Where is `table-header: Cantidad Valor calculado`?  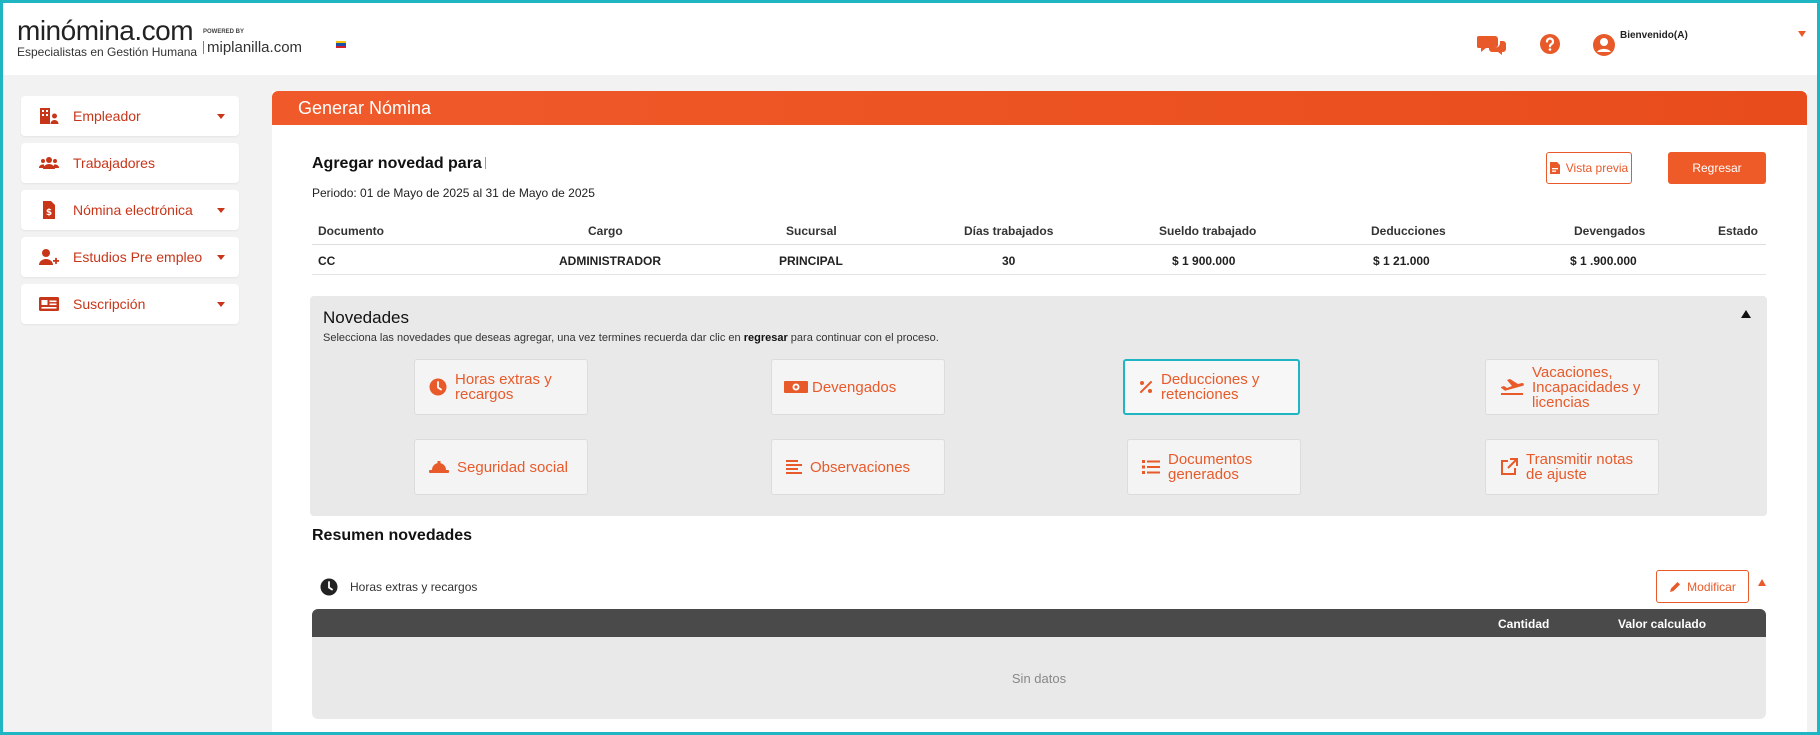
table-header: Cantidad Valor calculado is located at coordinates (1039, 623).